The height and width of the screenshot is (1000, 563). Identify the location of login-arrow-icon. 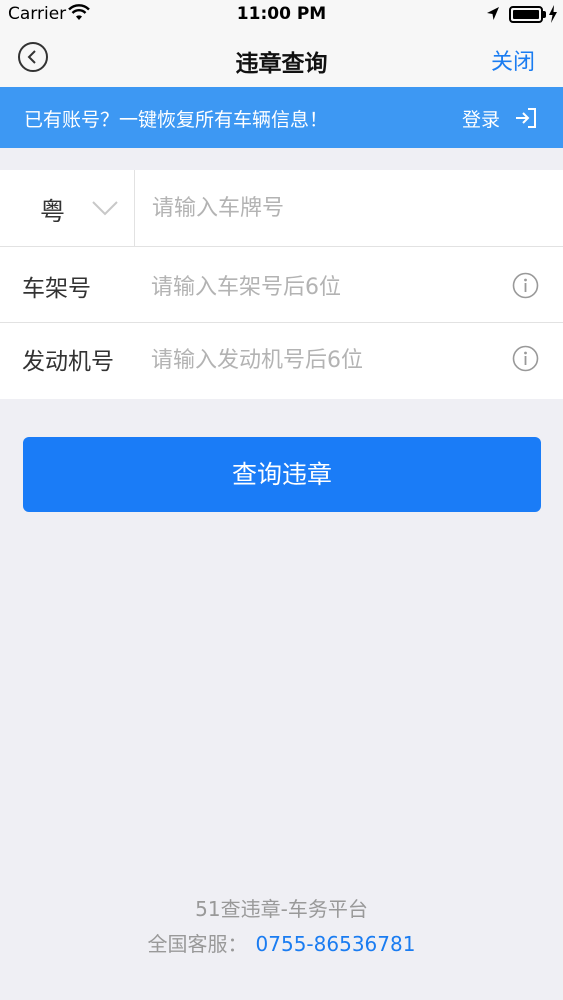
(526, 118).